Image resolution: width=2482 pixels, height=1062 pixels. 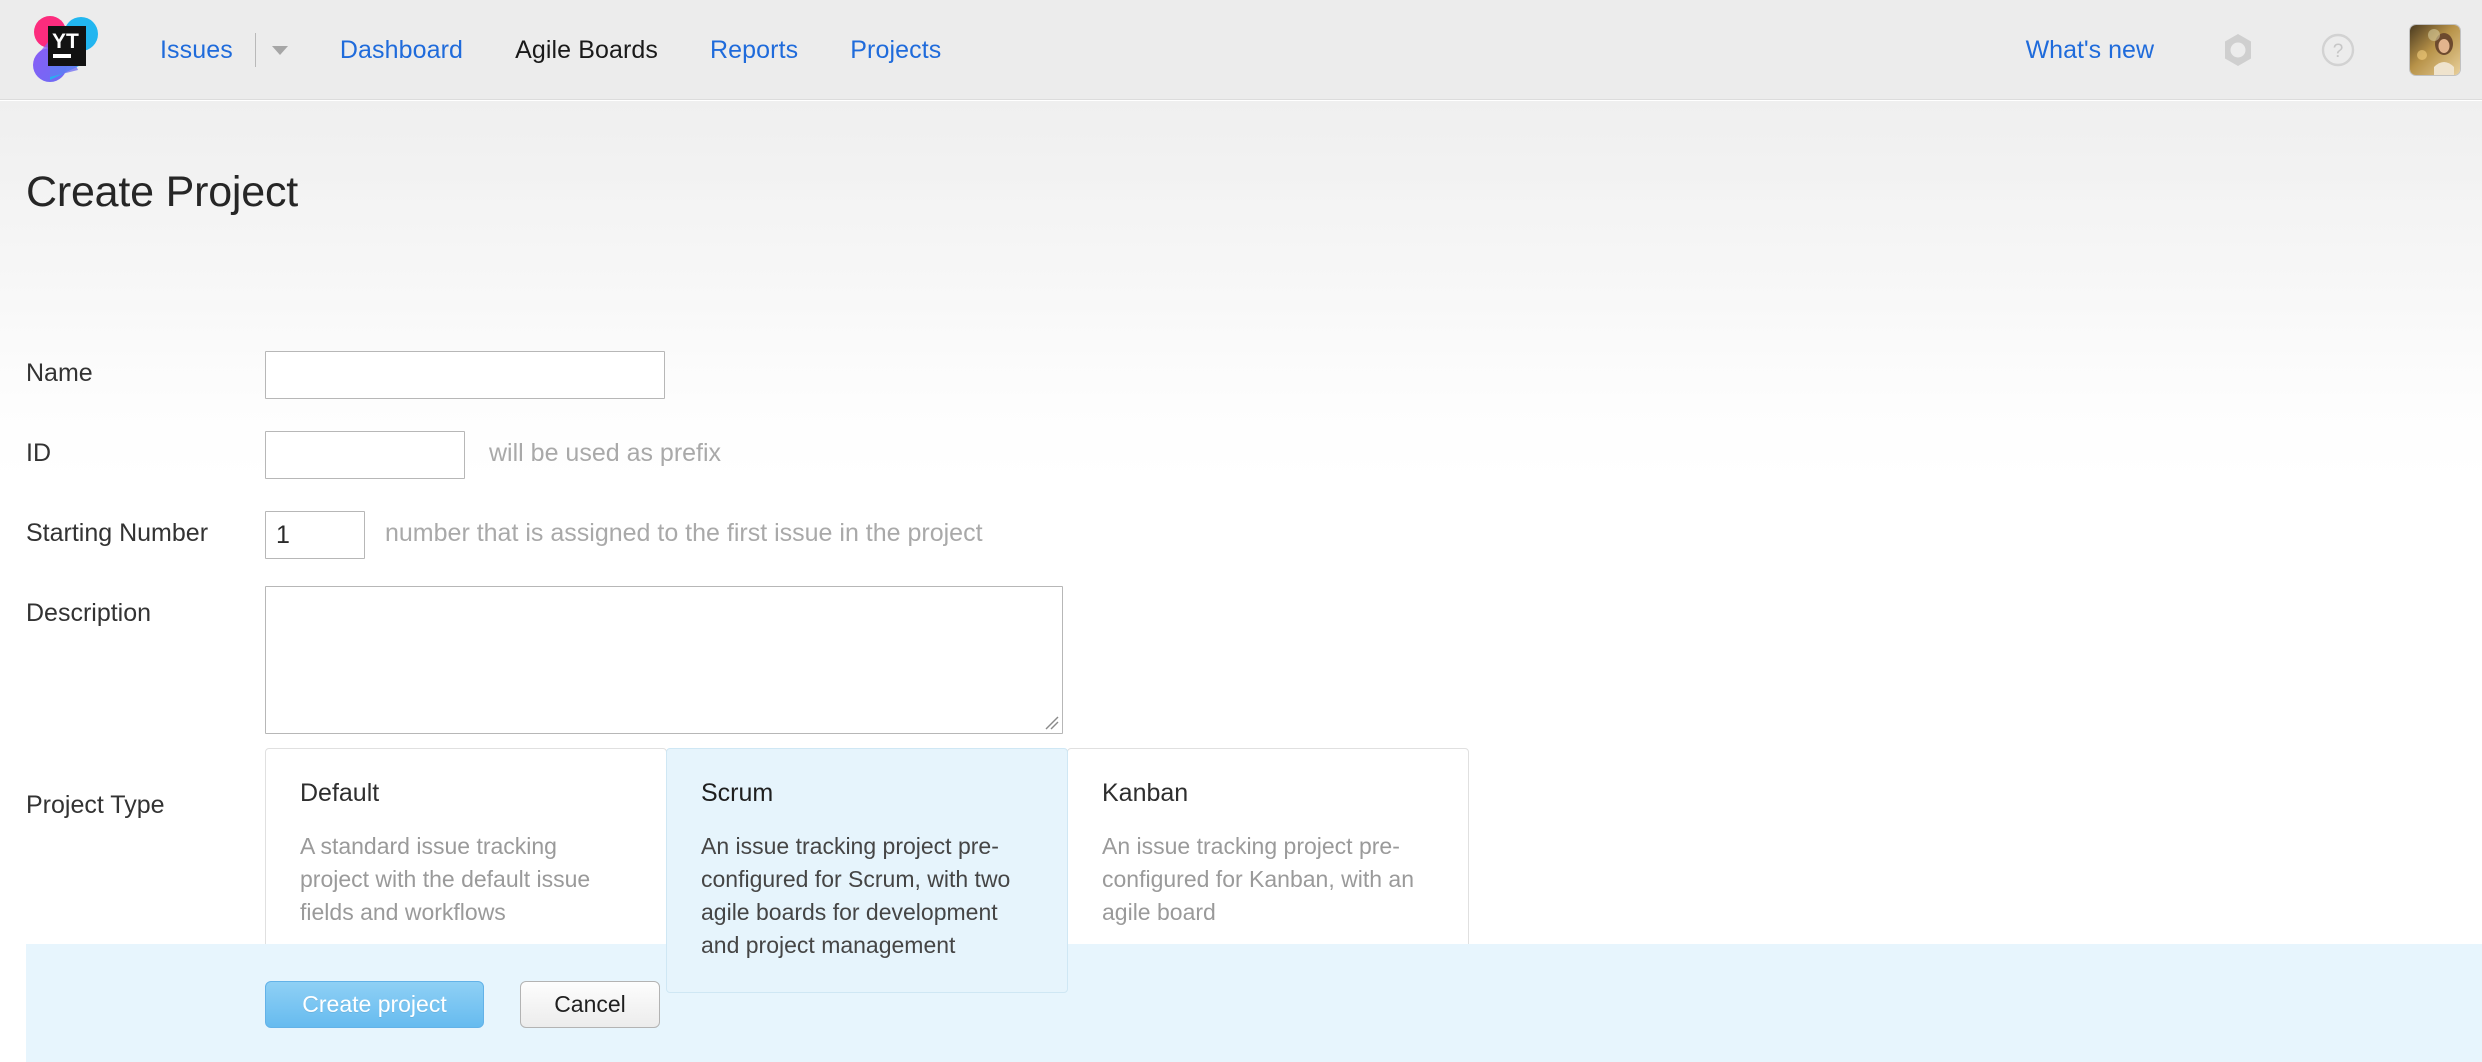 I want to click on name-label: Name, so click(x=59, y=373).